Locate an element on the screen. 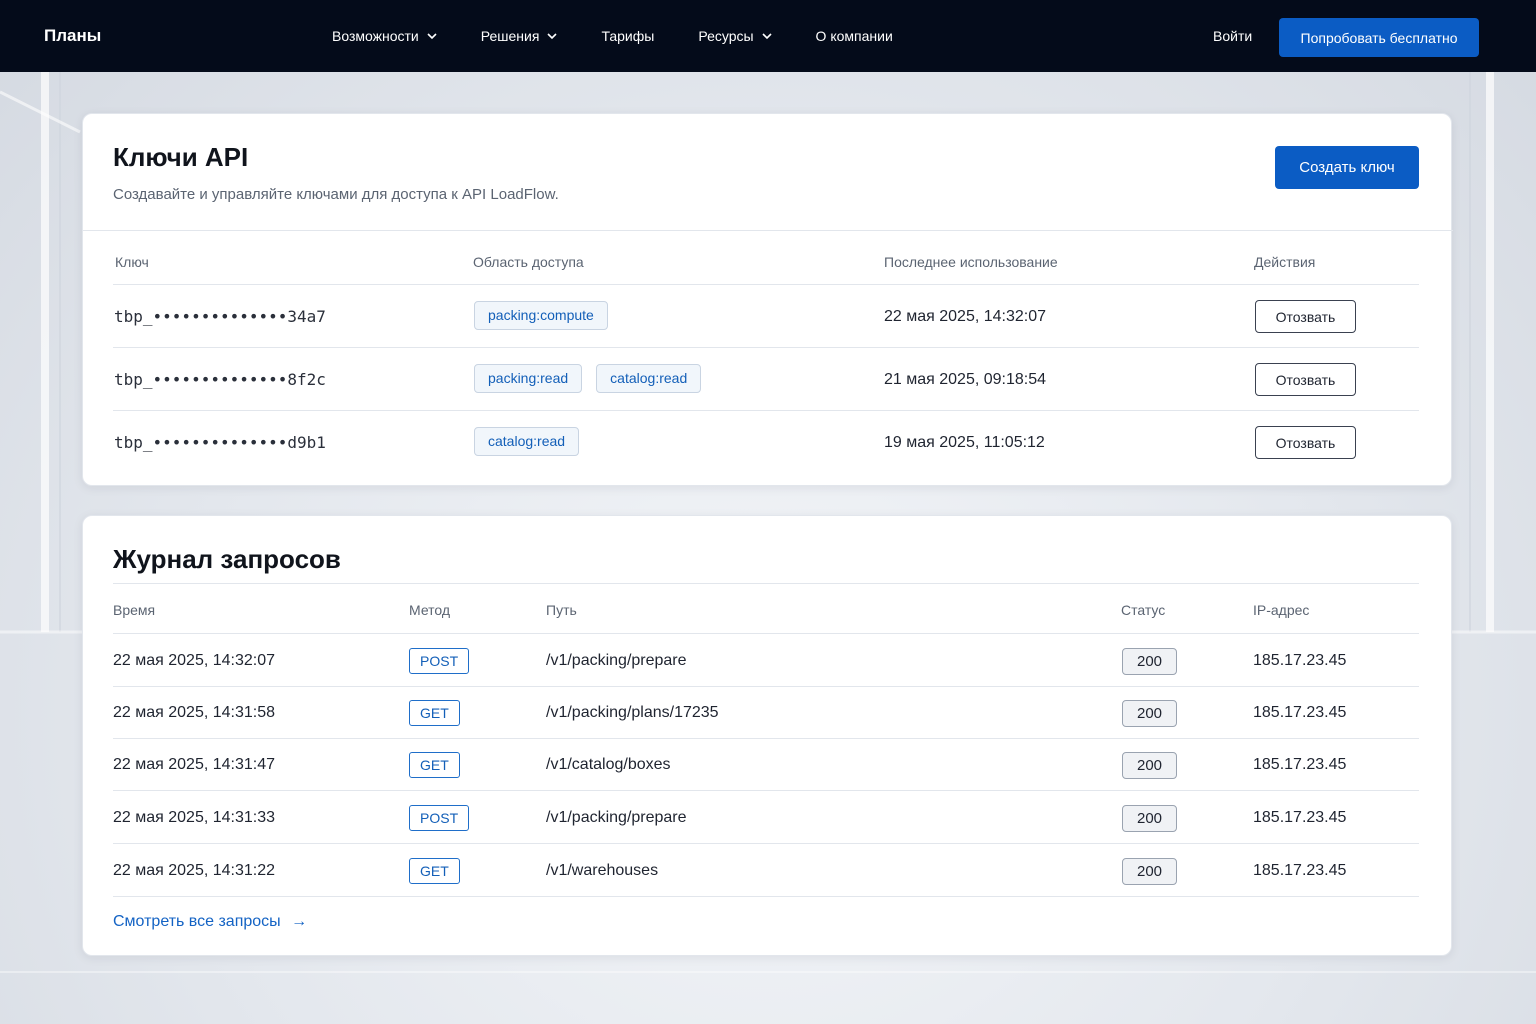 The width and height of the screenshot is (1536, 1024). nav-item-resources: Ресурсы is located at coordinates (735, 36).